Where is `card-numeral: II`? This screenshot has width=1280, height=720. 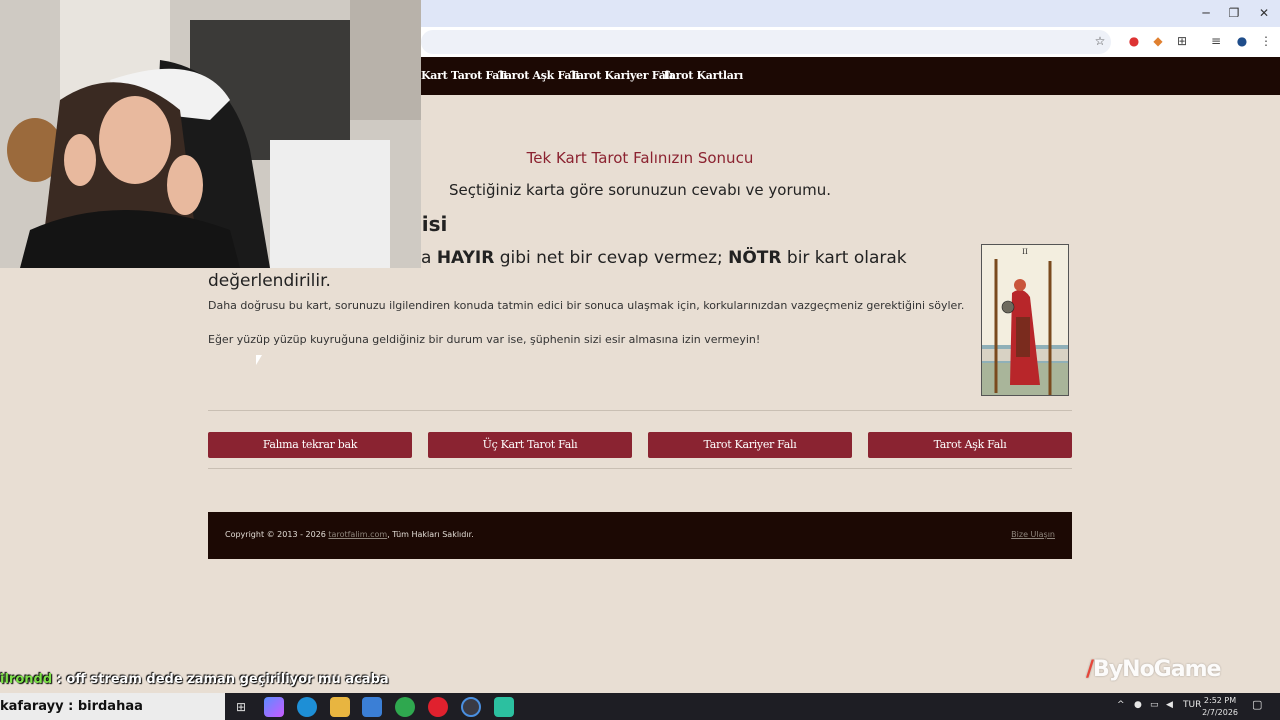
card-numeral: II is located at coordinates (1025, 252).